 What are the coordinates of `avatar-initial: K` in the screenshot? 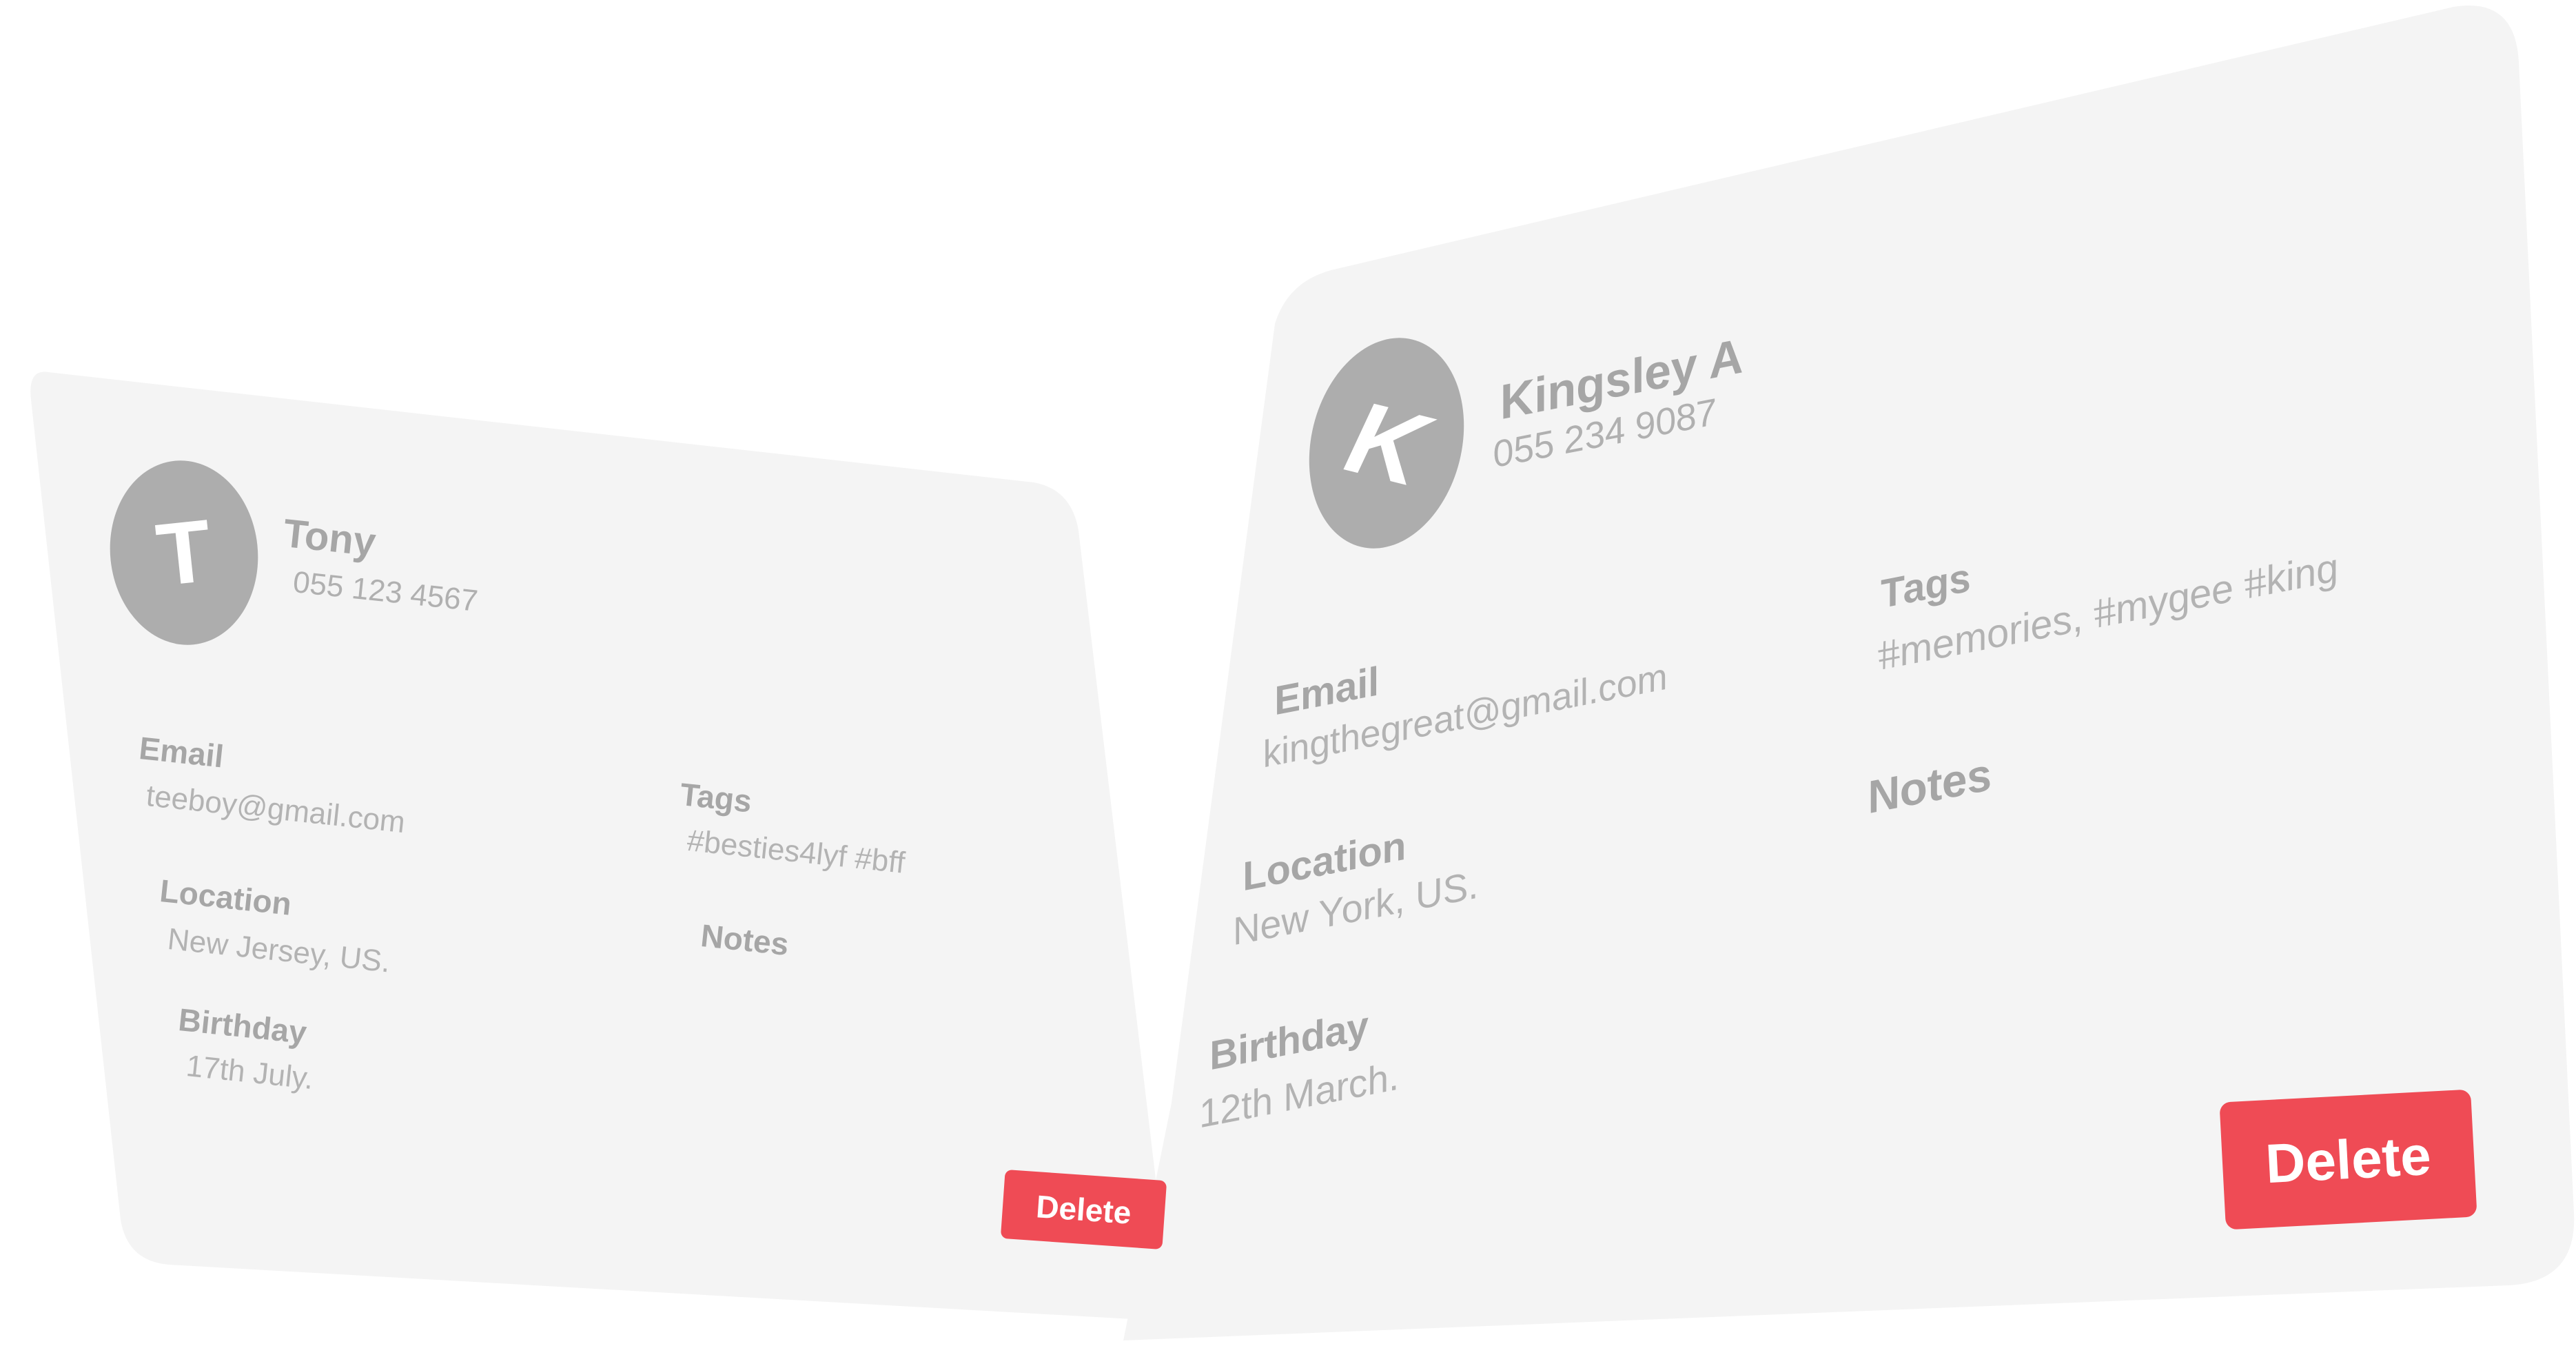 It's located at (1386, 443).